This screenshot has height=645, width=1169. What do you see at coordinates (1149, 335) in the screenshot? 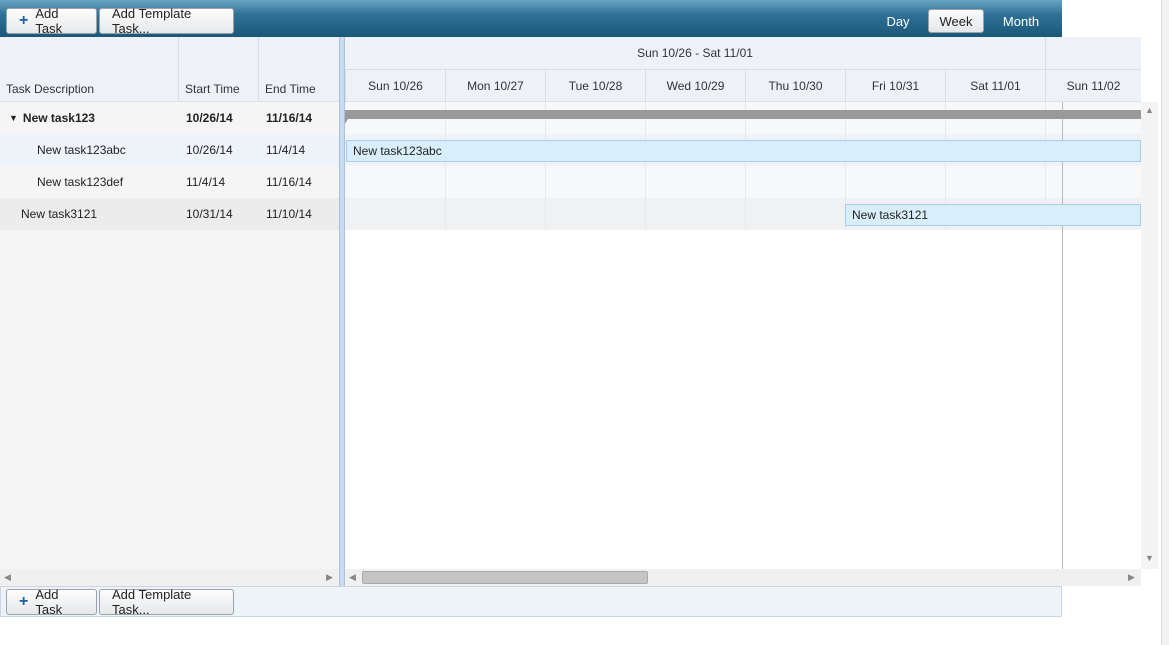
I see `timeline-vertical-scrollbar: ▲ ▼` at bounding box center [1149, 335].